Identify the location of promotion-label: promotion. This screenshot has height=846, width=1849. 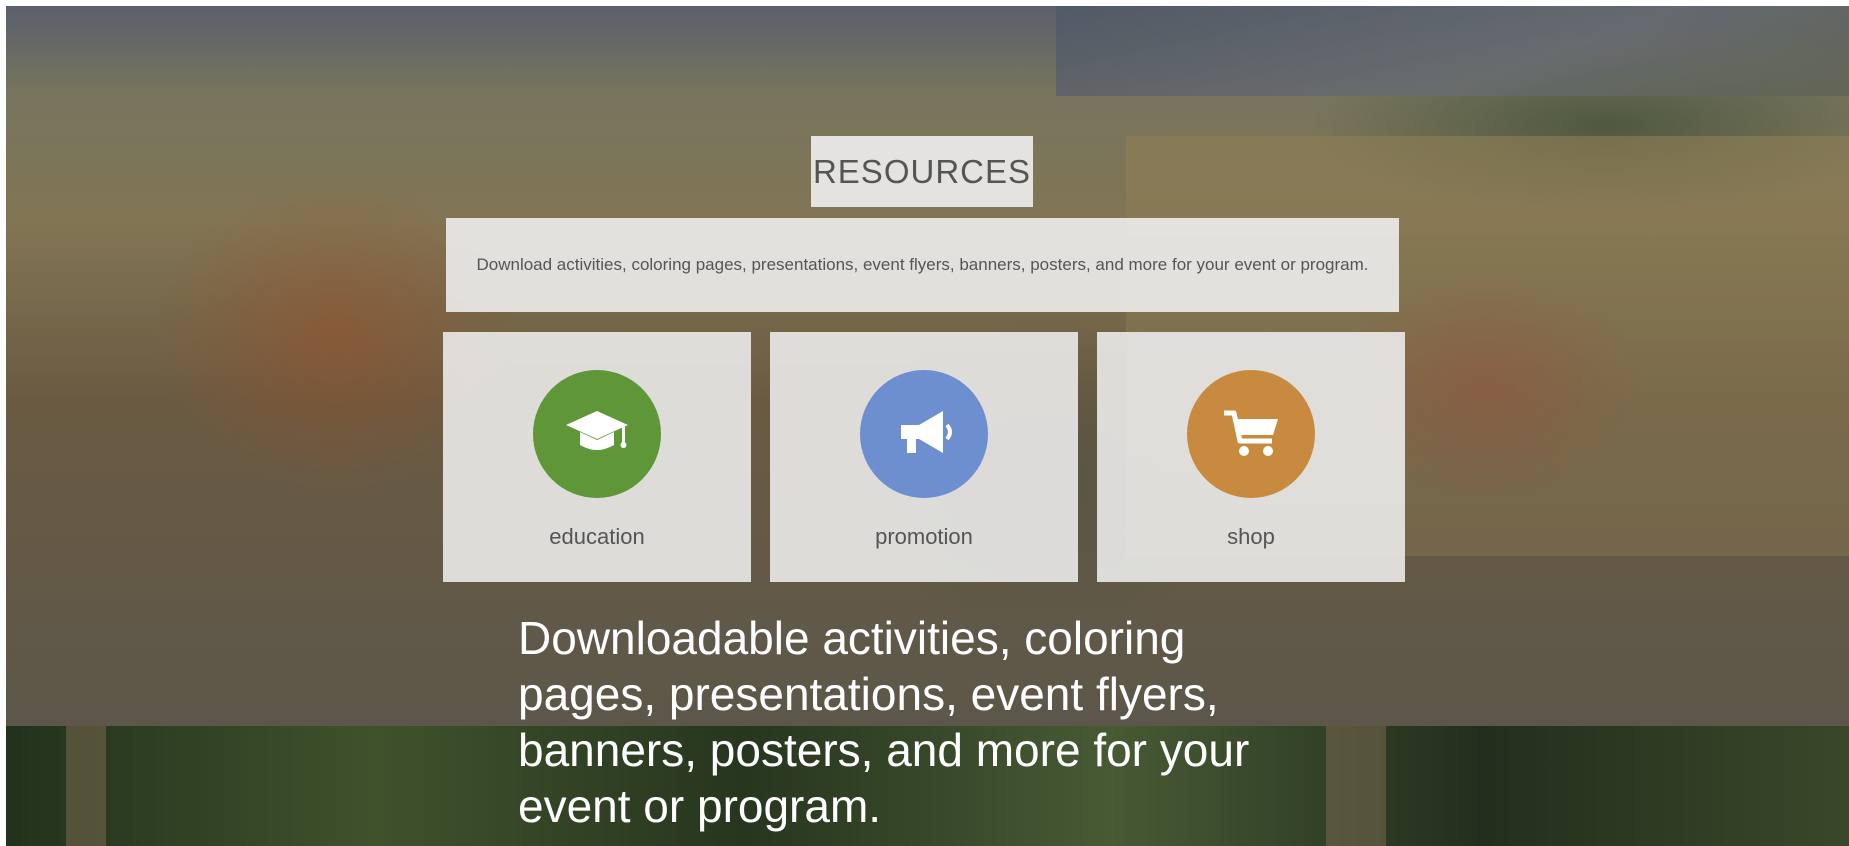
(924, 536).